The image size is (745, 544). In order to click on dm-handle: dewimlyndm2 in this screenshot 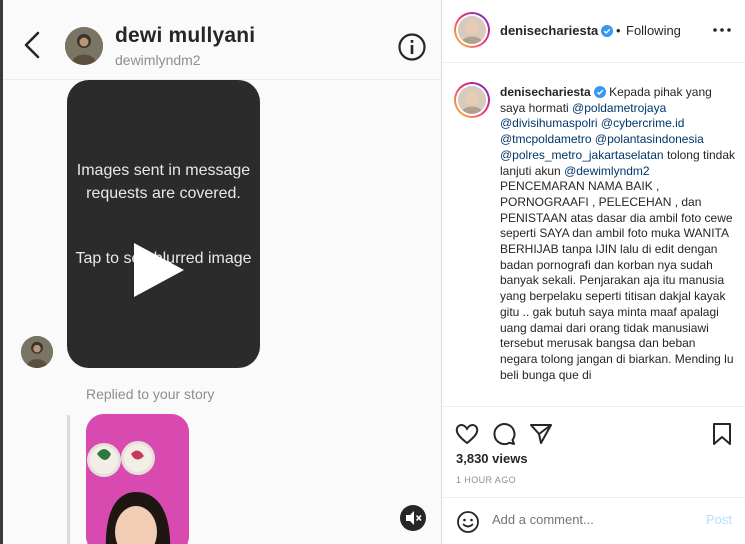, I will do `click(158, 60)`.